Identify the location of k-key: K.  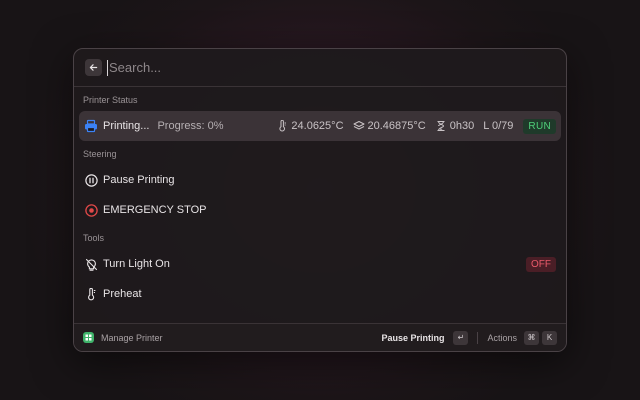
(549, 337).